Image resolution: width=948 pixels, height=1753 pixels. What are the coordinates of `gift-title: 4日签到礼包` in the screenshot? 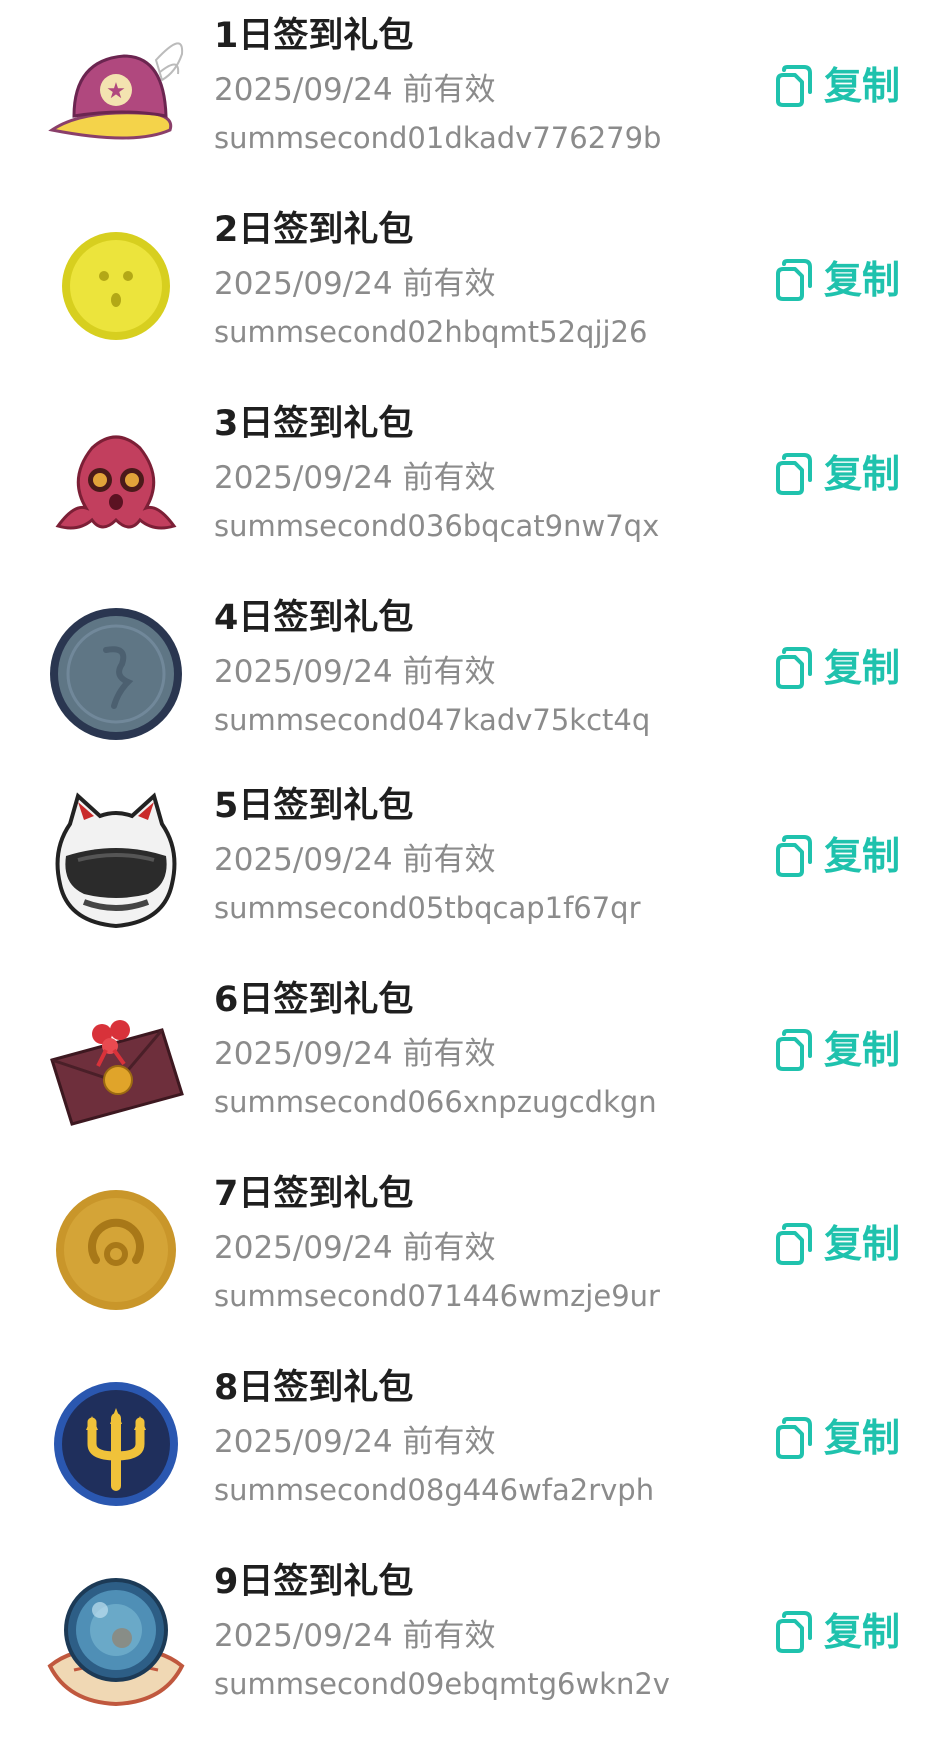 It's located at (314, 618).